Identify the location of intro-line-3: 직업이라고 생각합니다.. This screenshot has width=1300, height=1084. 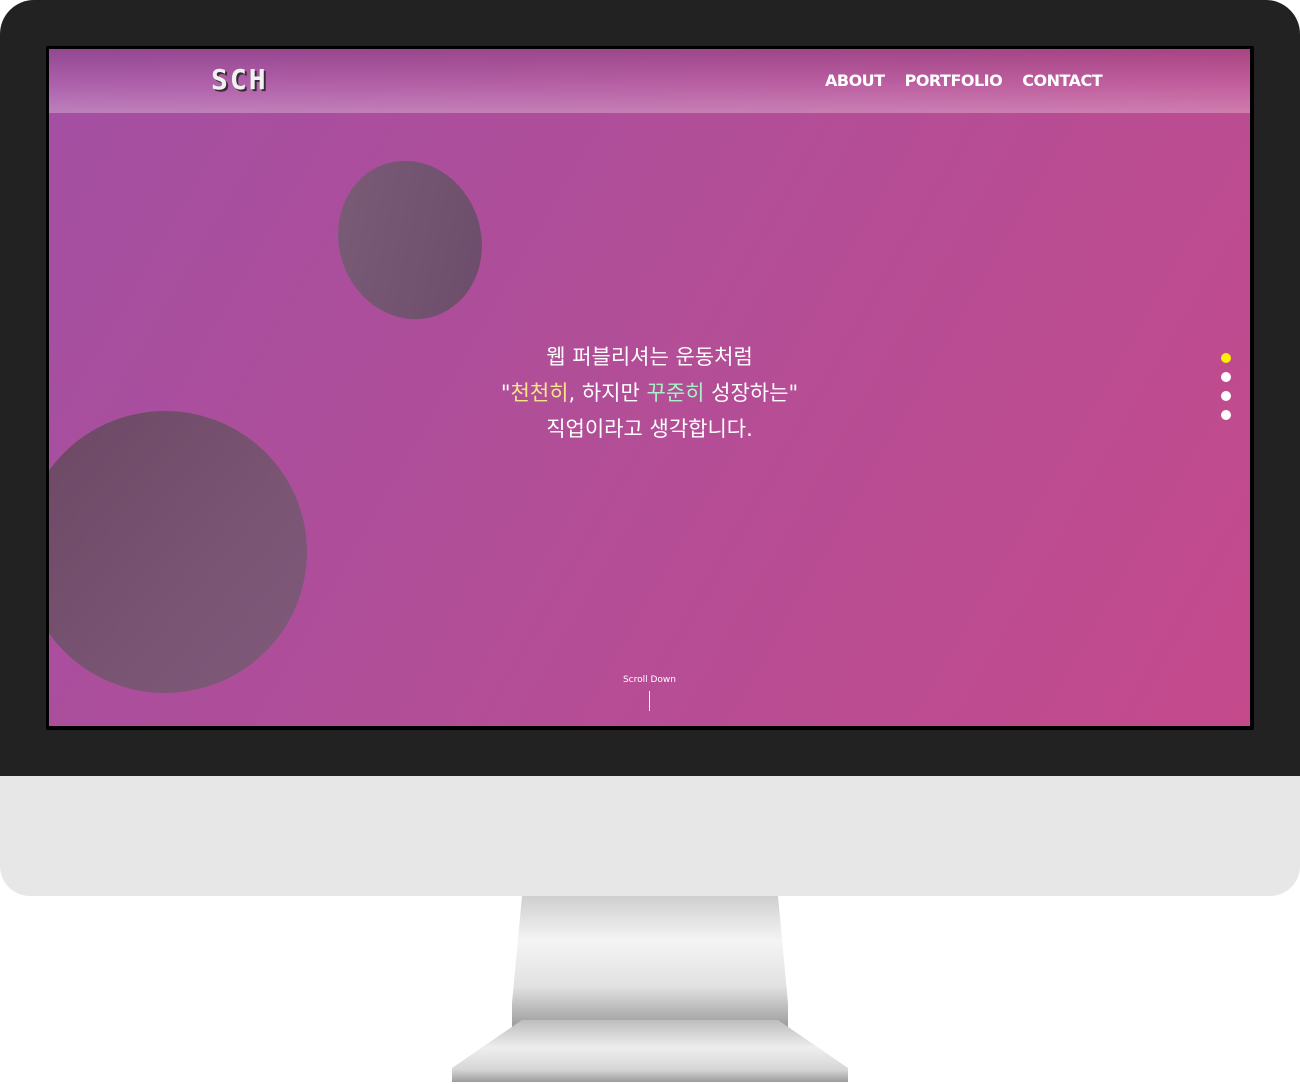
(649, 429).